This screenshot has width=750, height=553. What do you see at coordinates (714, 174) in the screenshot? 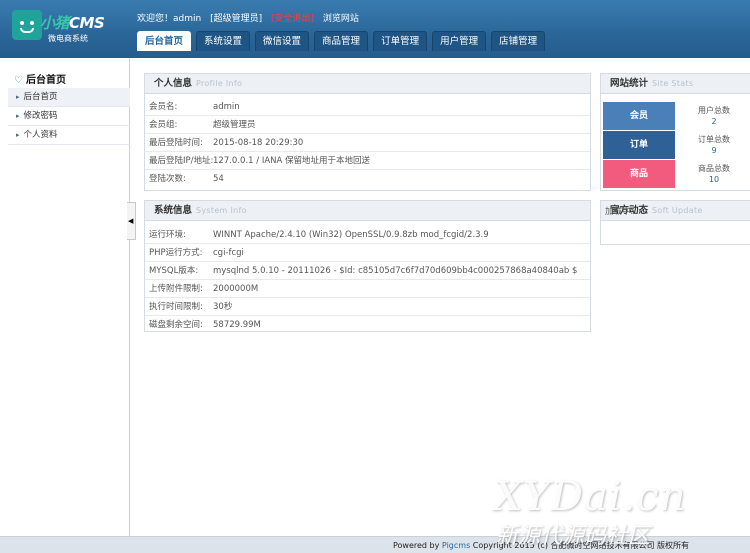
I see `stat-products-info: 商品总数 10` at bounding box center [714, 174].